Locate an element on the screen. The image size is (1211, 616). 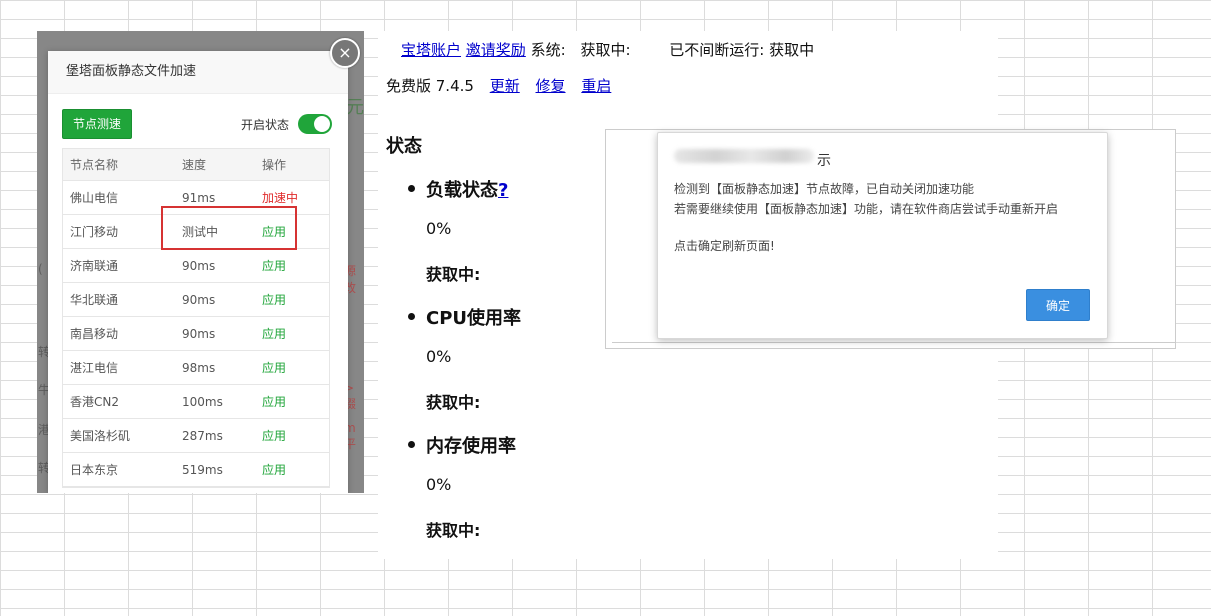
table-row: 华北联通 90ms 应用 is located at coordinates (196, 299).